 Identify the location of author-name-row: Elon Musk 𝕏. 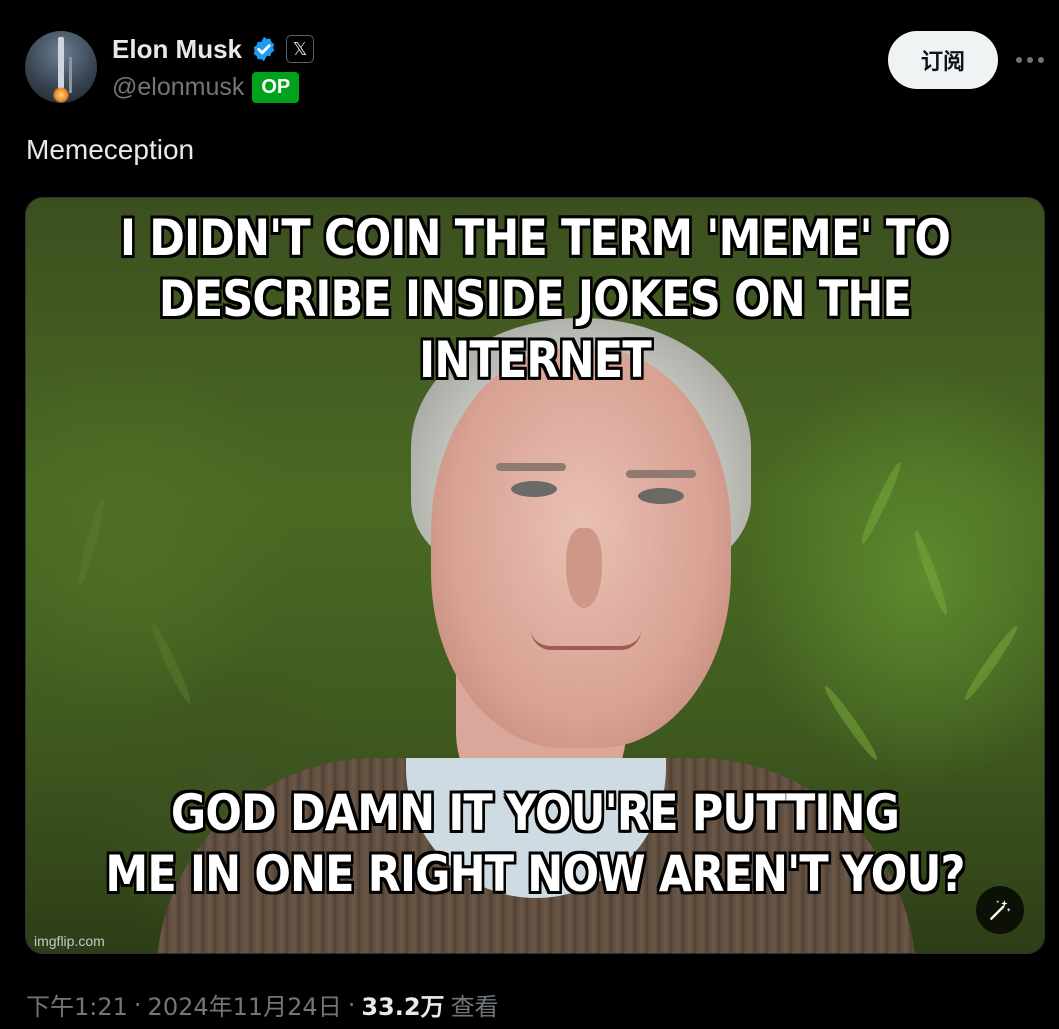
(213, 49).